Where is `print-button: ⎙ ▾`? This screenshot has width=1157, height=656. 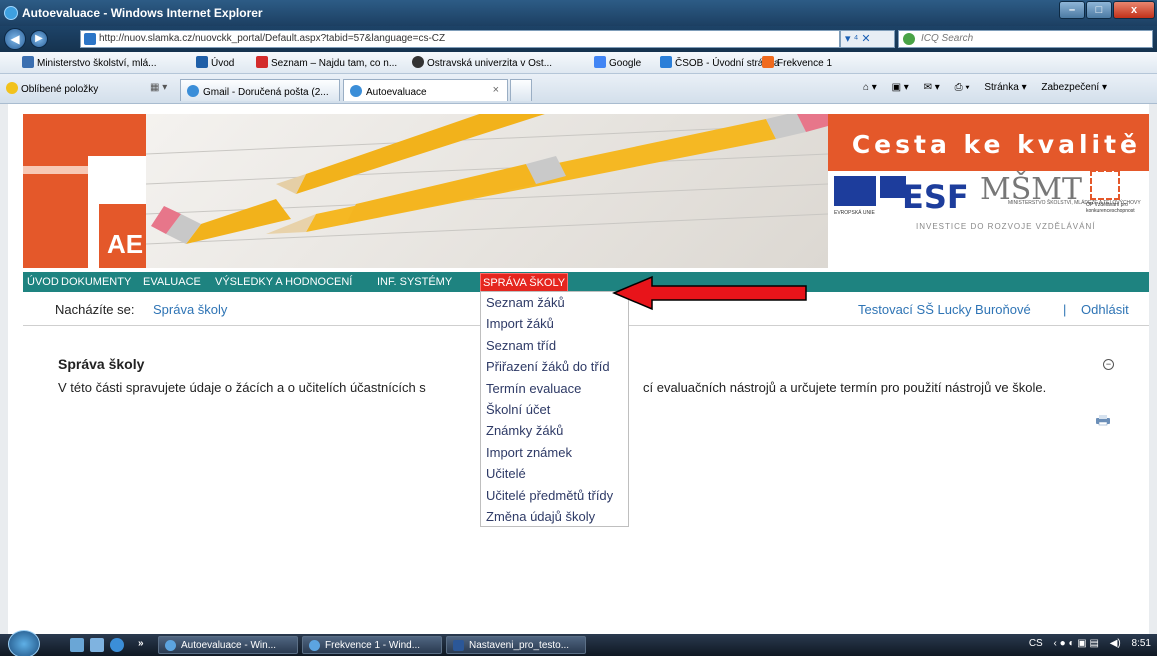 print-button: ⎙ ▾ is located at coordinates (962, 87).